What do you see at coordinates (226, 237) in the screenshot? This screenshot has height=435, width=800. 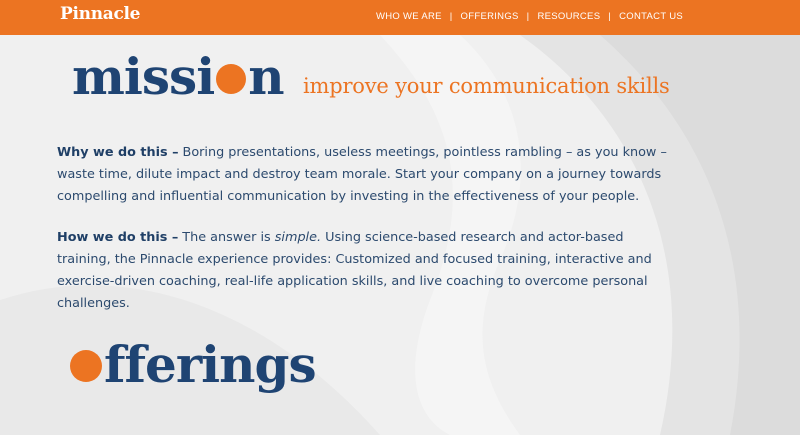 I see `how-text-before: The answer is` at bounding box center [226, 237].